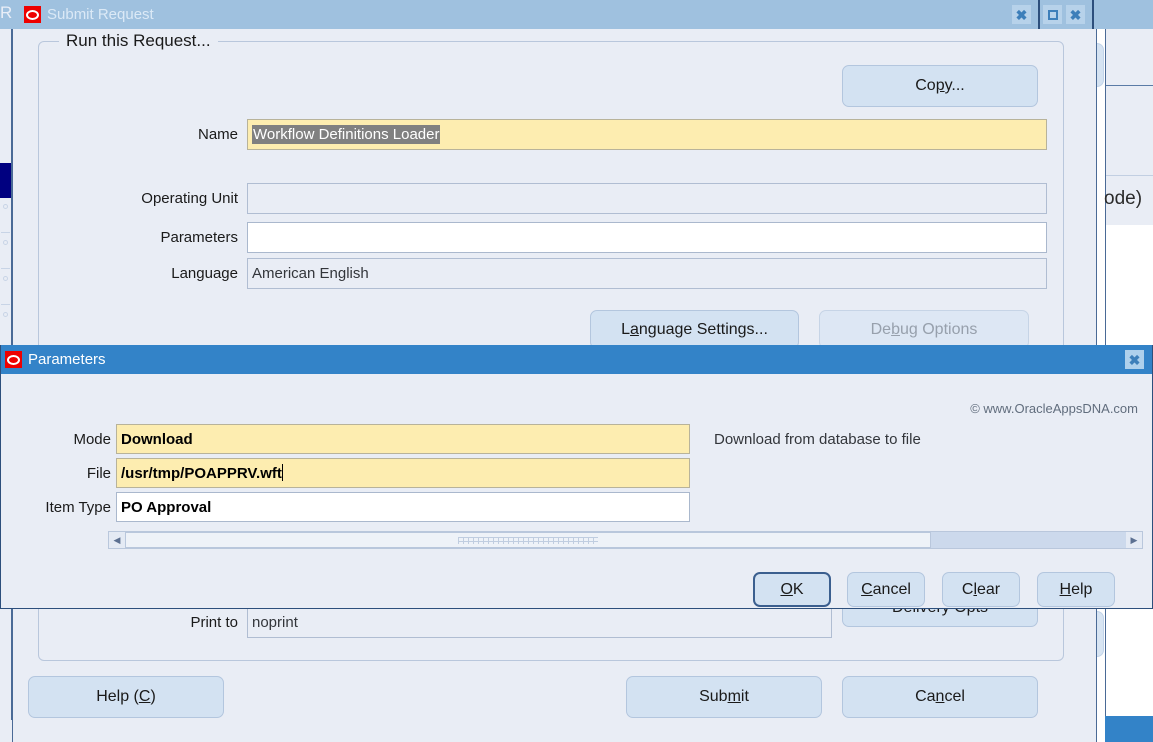  Describe the element at coordinates (214, 622) in the screenshot. I see `print-to-label: Print to` at that location.